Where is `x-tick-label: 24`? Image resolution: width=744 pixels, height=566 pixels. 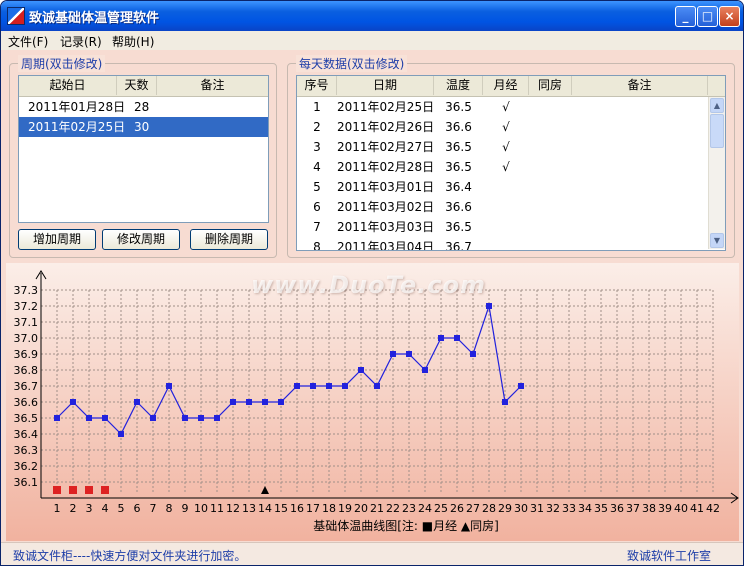 x-tick-label: 24 is located at coordinates (425, 508).